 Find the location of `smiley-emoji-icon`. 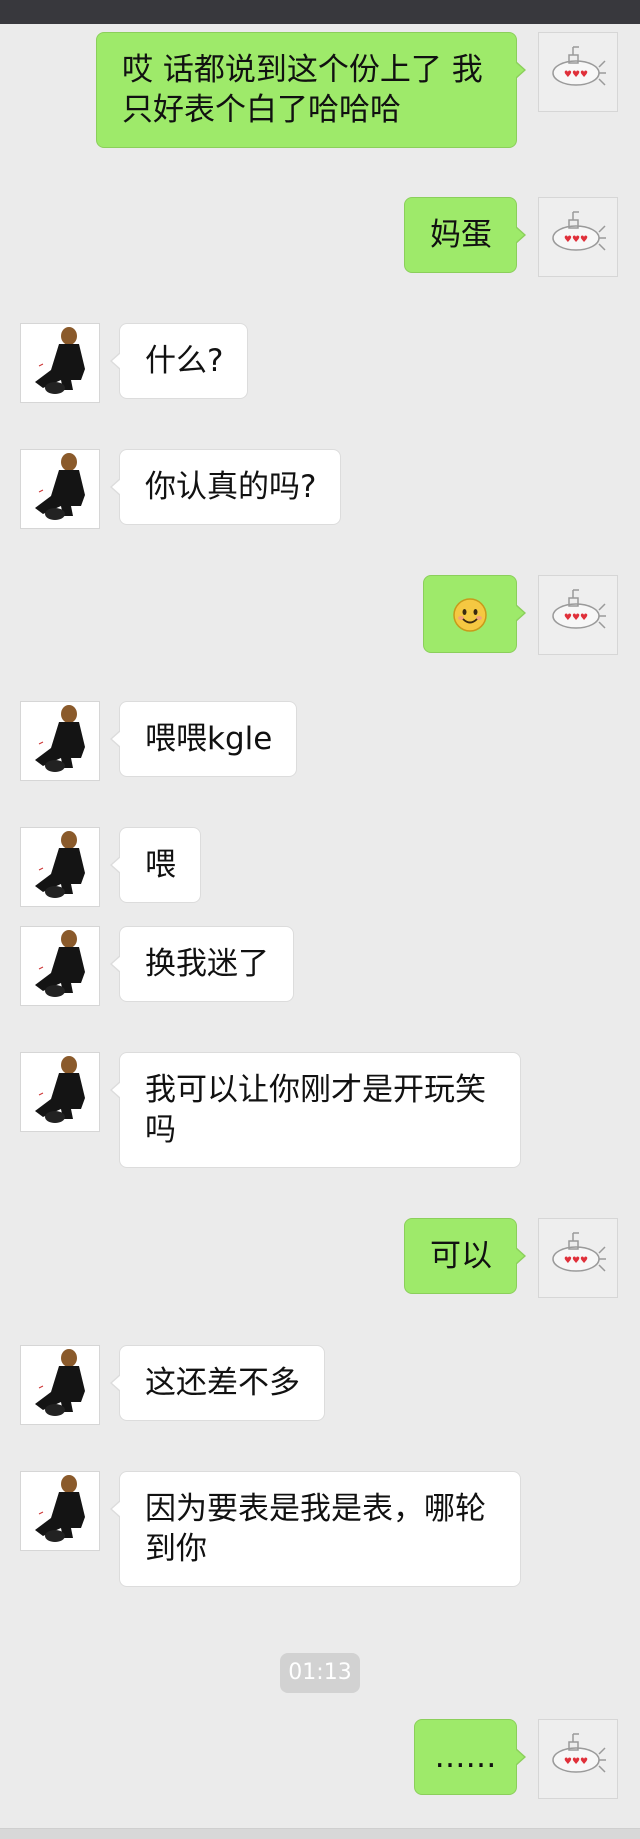

smiley-emoji-icon is located at coordinates (470, 614).